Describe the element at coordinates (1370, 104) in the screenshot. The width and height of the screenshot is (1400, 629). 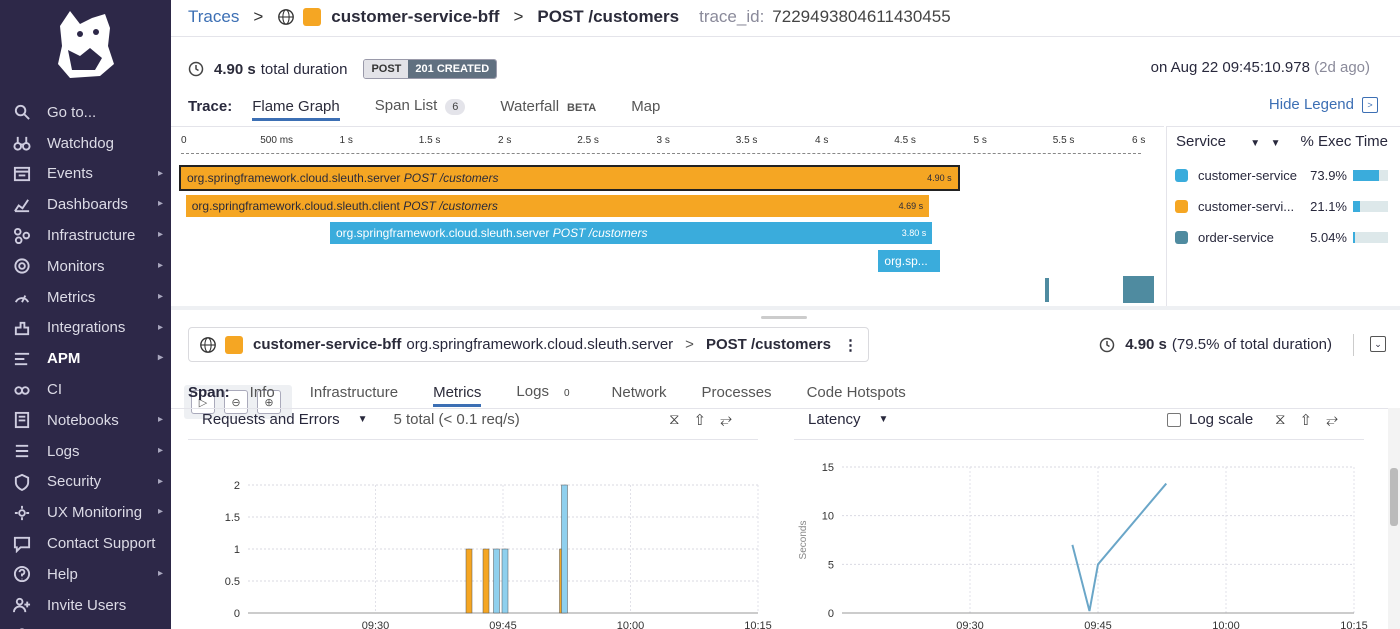
I see `collapse-right-icon: >` at that location.